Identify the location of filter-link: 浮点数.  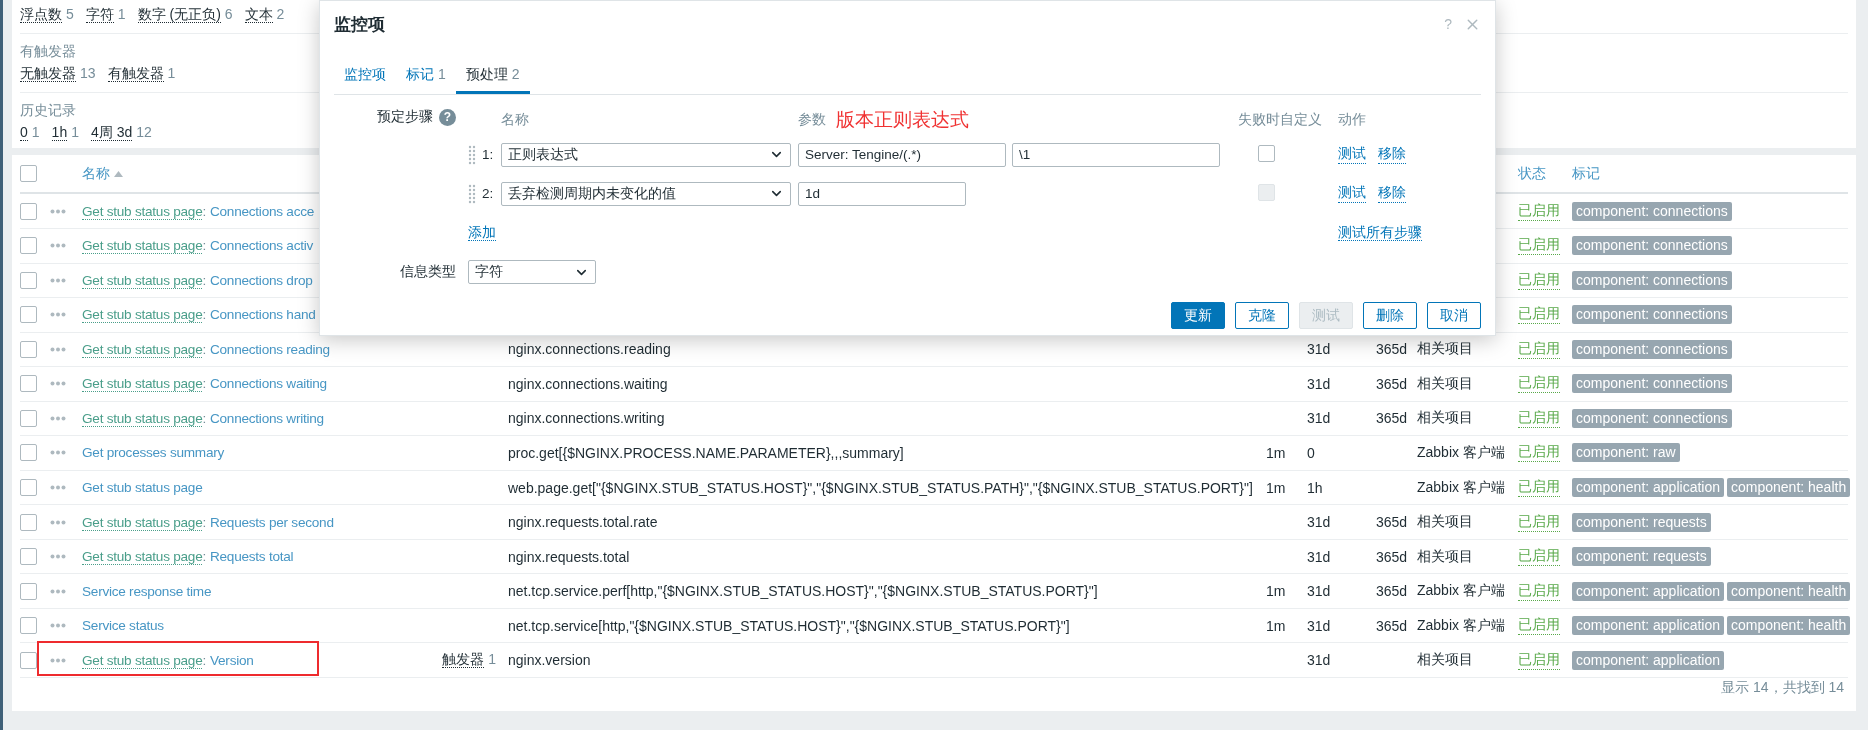
(41, 14).